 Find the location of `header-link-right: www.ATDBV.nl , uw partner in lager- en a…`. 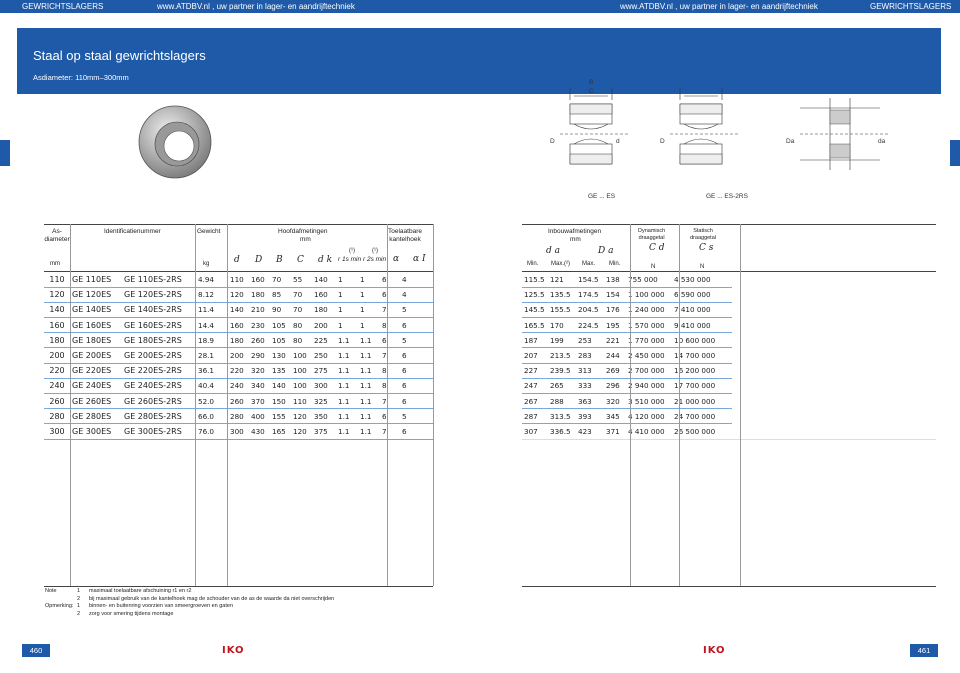

header-link-right: www.ATDBV.nl , uw partner in lager- en a… is located at coordinates (719, 6).